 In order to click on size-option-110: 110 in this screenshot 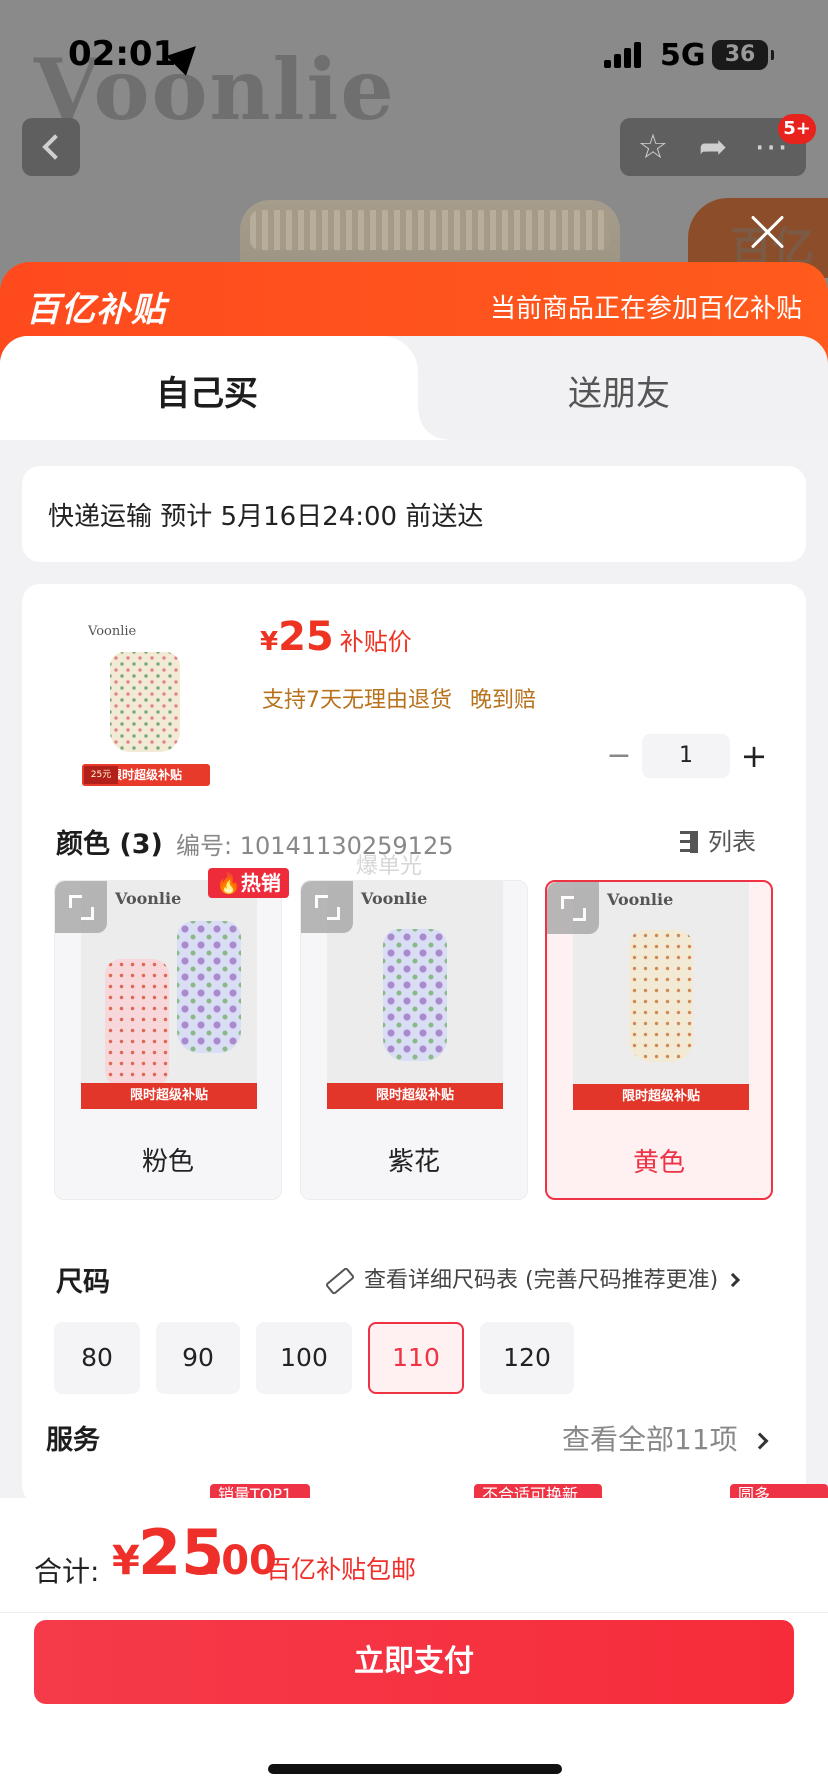, I will do `click(416, 1358)`.